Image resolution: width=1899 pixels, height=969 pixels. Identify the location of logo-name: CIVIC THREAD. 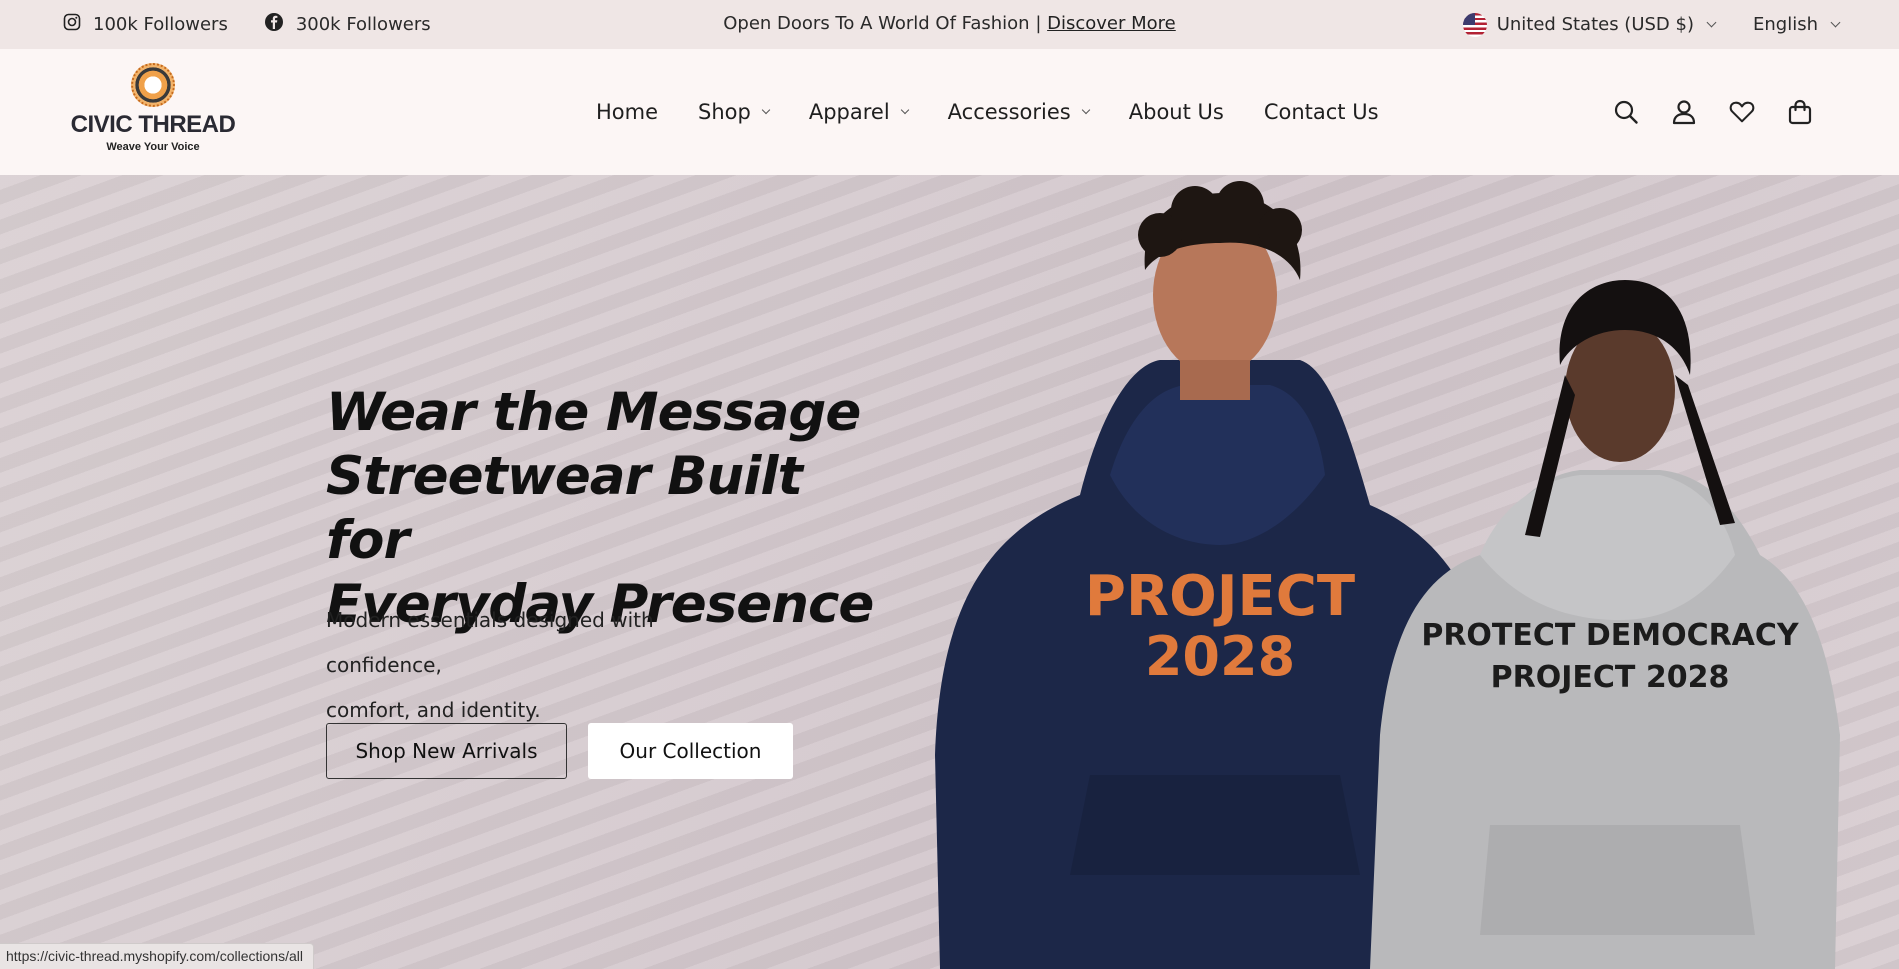
(153, 124).